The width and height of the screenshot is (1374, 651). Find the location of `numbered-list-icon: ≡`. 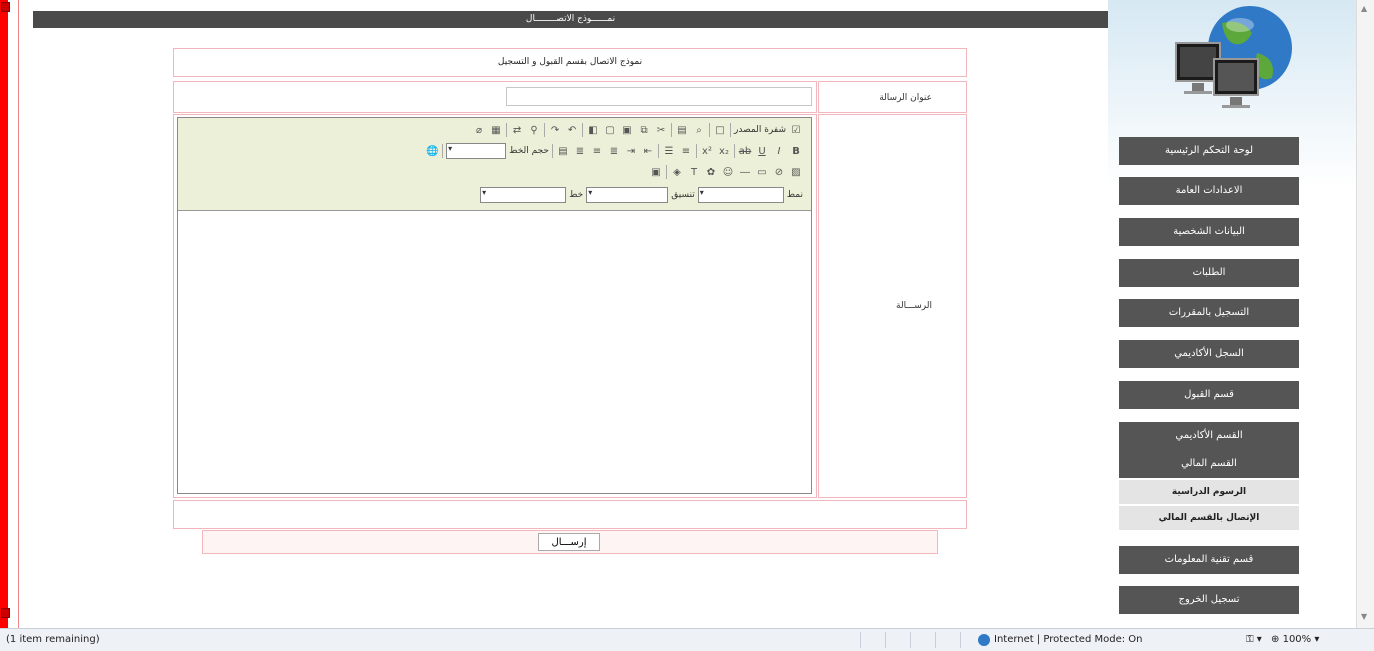

numbered-list-icon: ≡ is located at coordinates (686, 151).